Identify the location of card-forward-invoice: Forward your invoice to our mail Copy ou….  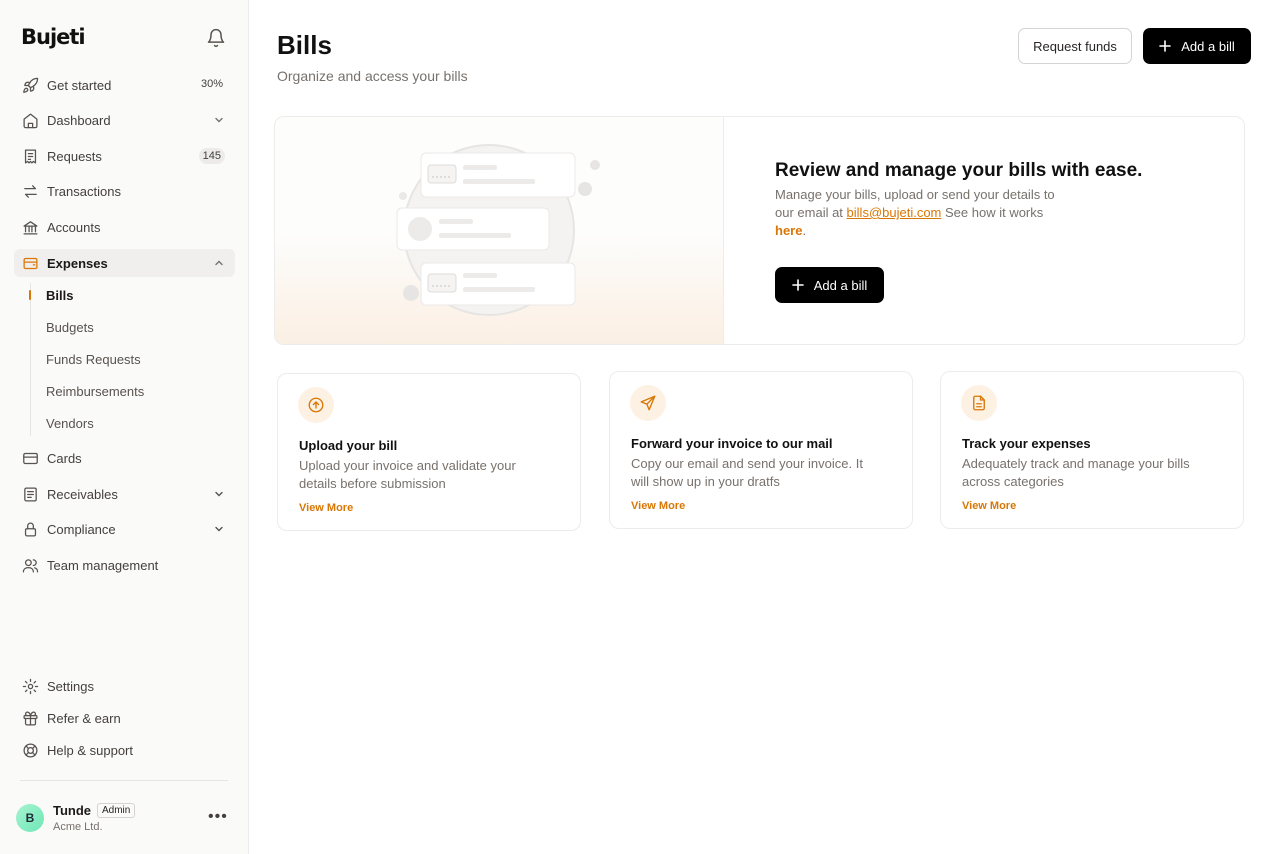
(761, 450).